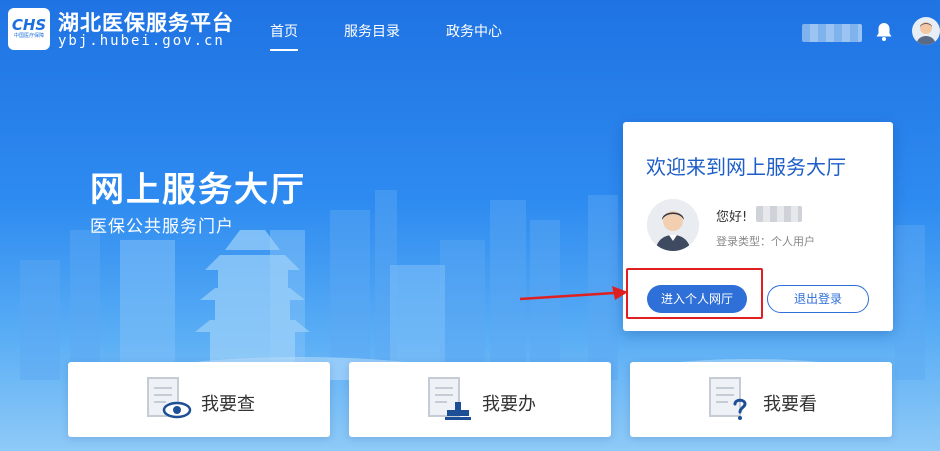 The height and width of the screenshot is (451, 940). I want to click on username-redacted-card, so click(779, 214).